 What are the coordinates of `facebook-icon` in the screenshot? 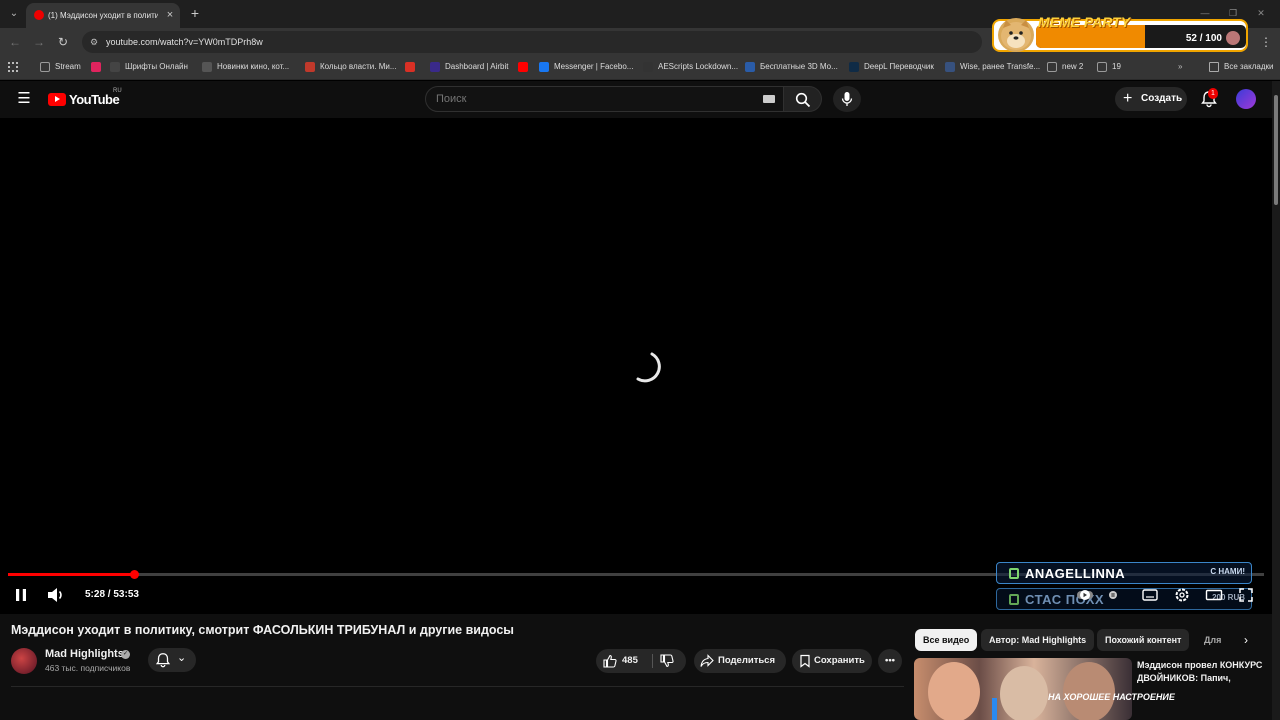 It's located at (544, 67).